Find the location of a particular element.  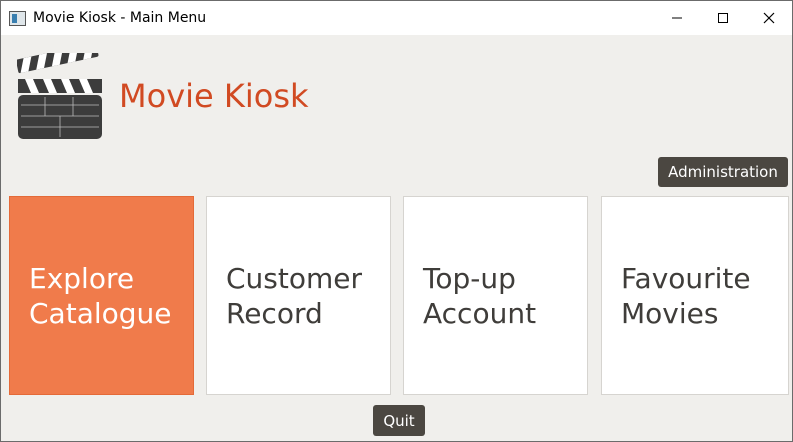

minimize-icon is located at coordinates (677, 18).